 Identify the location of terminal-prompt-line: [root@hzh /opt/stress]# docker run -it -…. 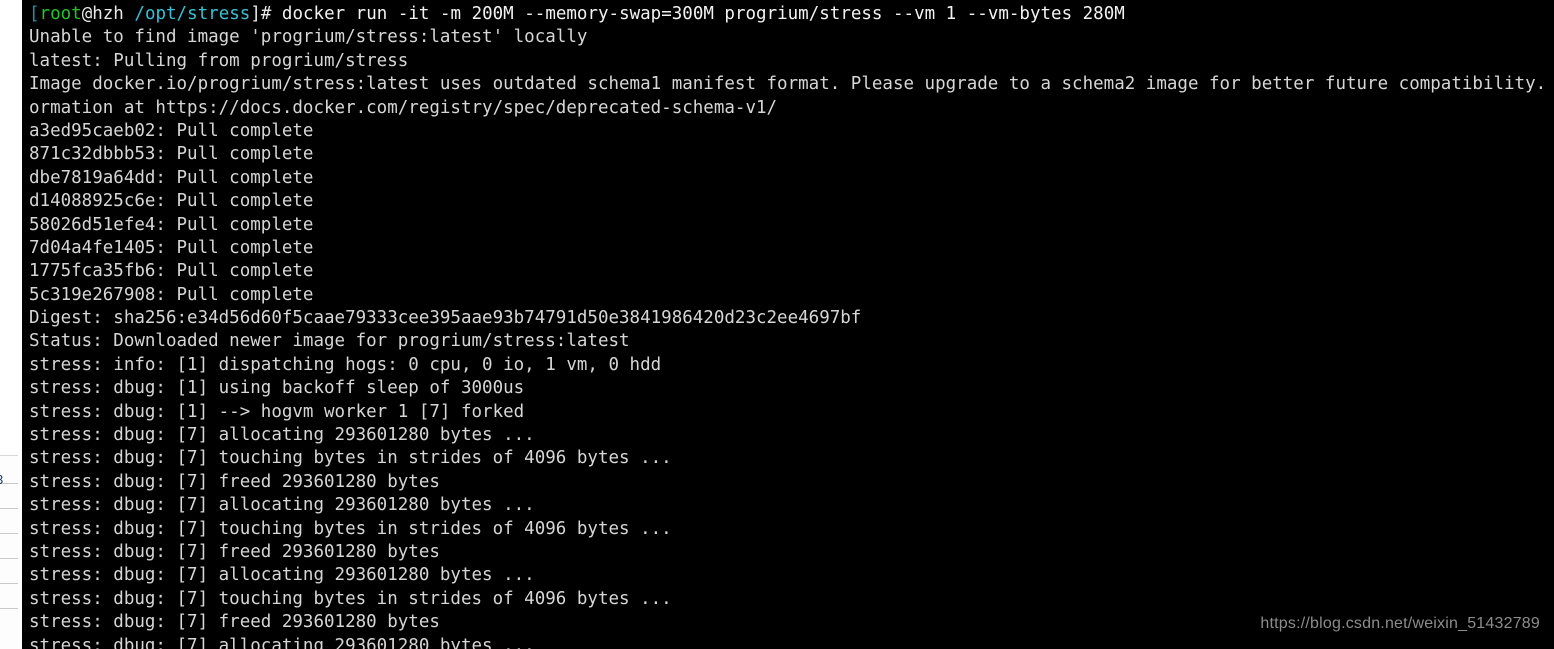
(791, 14).